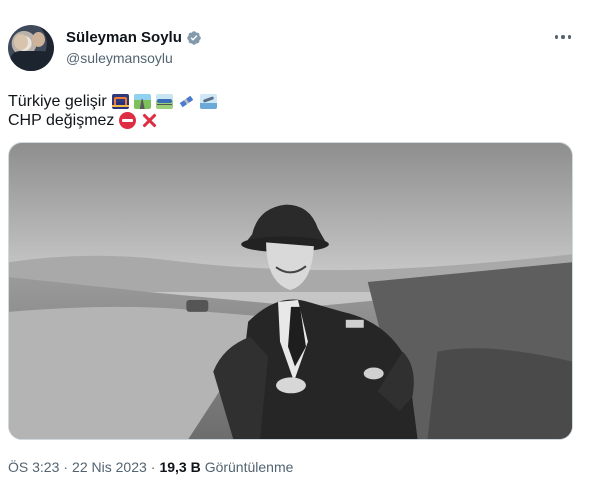  Describe the element at coordinates (61, 120) in the screenshot. I see `tweet-line-2-text: CHP değişmez` at that location.